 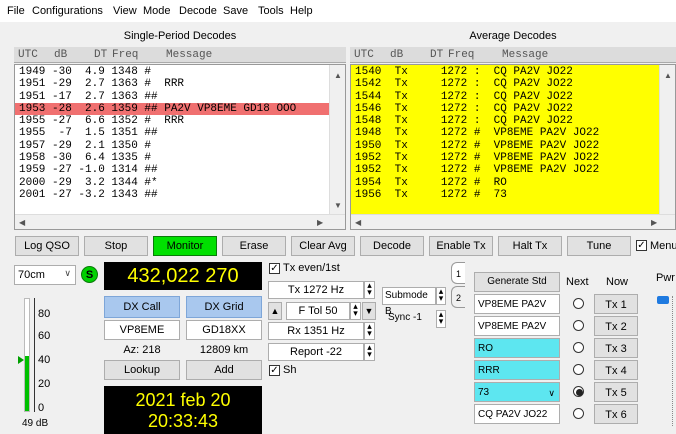 What do you see at coordinates (275, 311) in the screenshot?
I see `ftol-up-button: ▲` at bounding box center [275, 311].